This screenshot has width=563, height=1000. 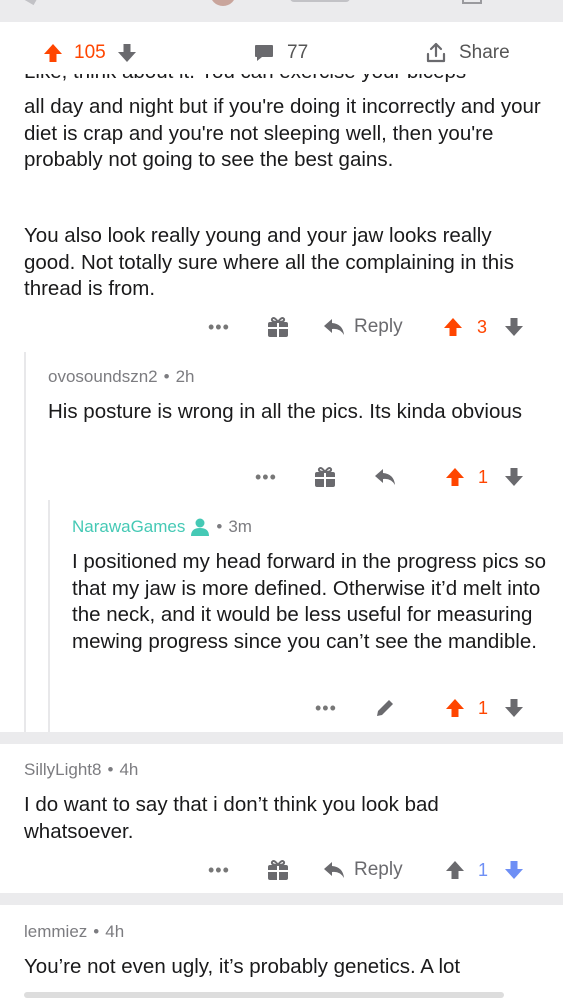 What do you see at coordinates (484, 52) in the screenshot?
I see `share-label: Share` at bounding box center [484, 52].